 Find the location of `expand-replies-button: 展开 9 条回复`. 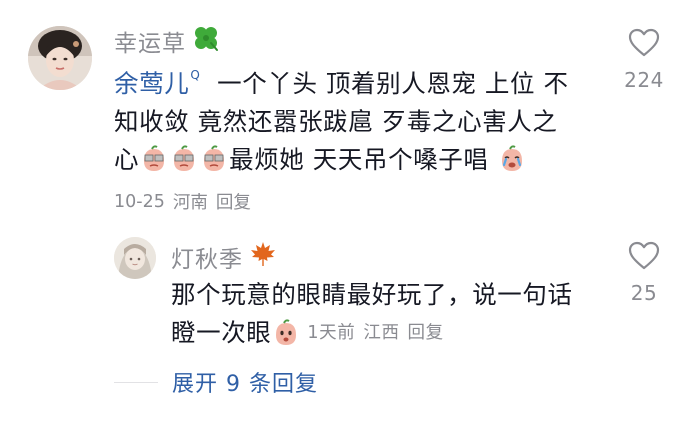

expand-replies-button: 展开 9 条回复 is located at coordinates (245, 382).